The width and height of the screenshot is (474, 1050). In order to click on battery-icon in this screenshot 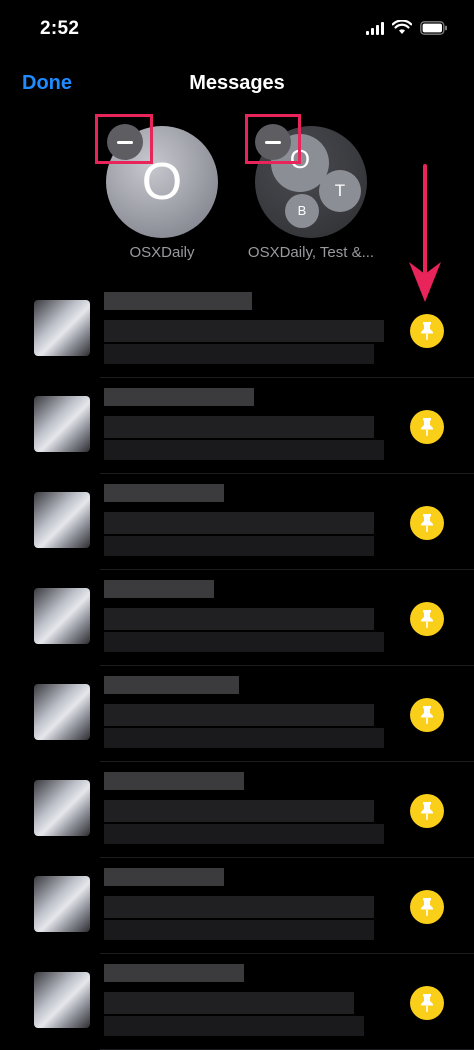, I will do `click(433, 27)`.